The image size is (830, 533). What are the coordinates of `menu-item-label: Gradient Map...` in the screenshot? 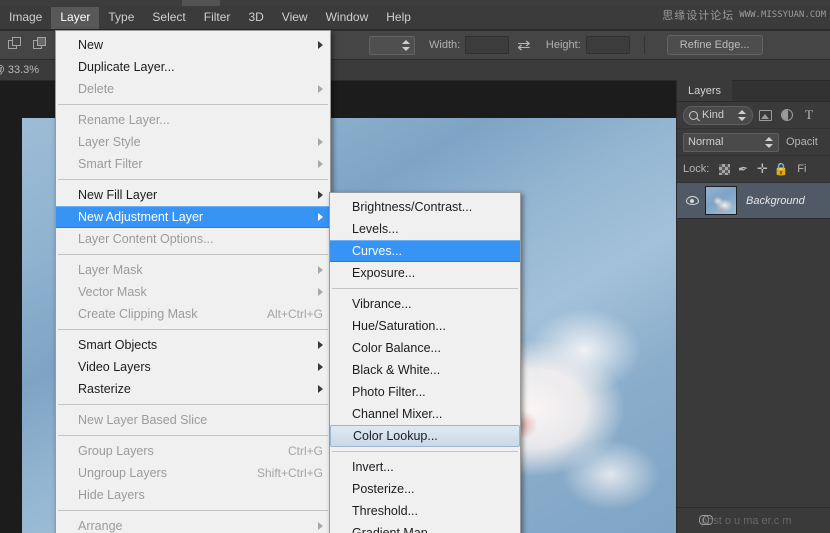 It's located at (395, 529).